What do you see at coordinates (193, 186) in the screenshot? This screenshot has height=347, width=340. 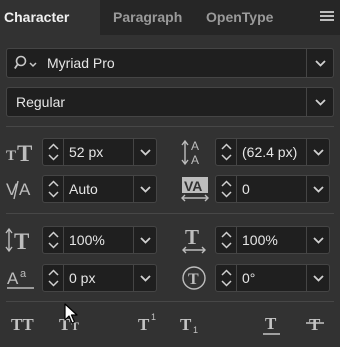 I see `svg-text: VA` at bounding box center [193, 186].